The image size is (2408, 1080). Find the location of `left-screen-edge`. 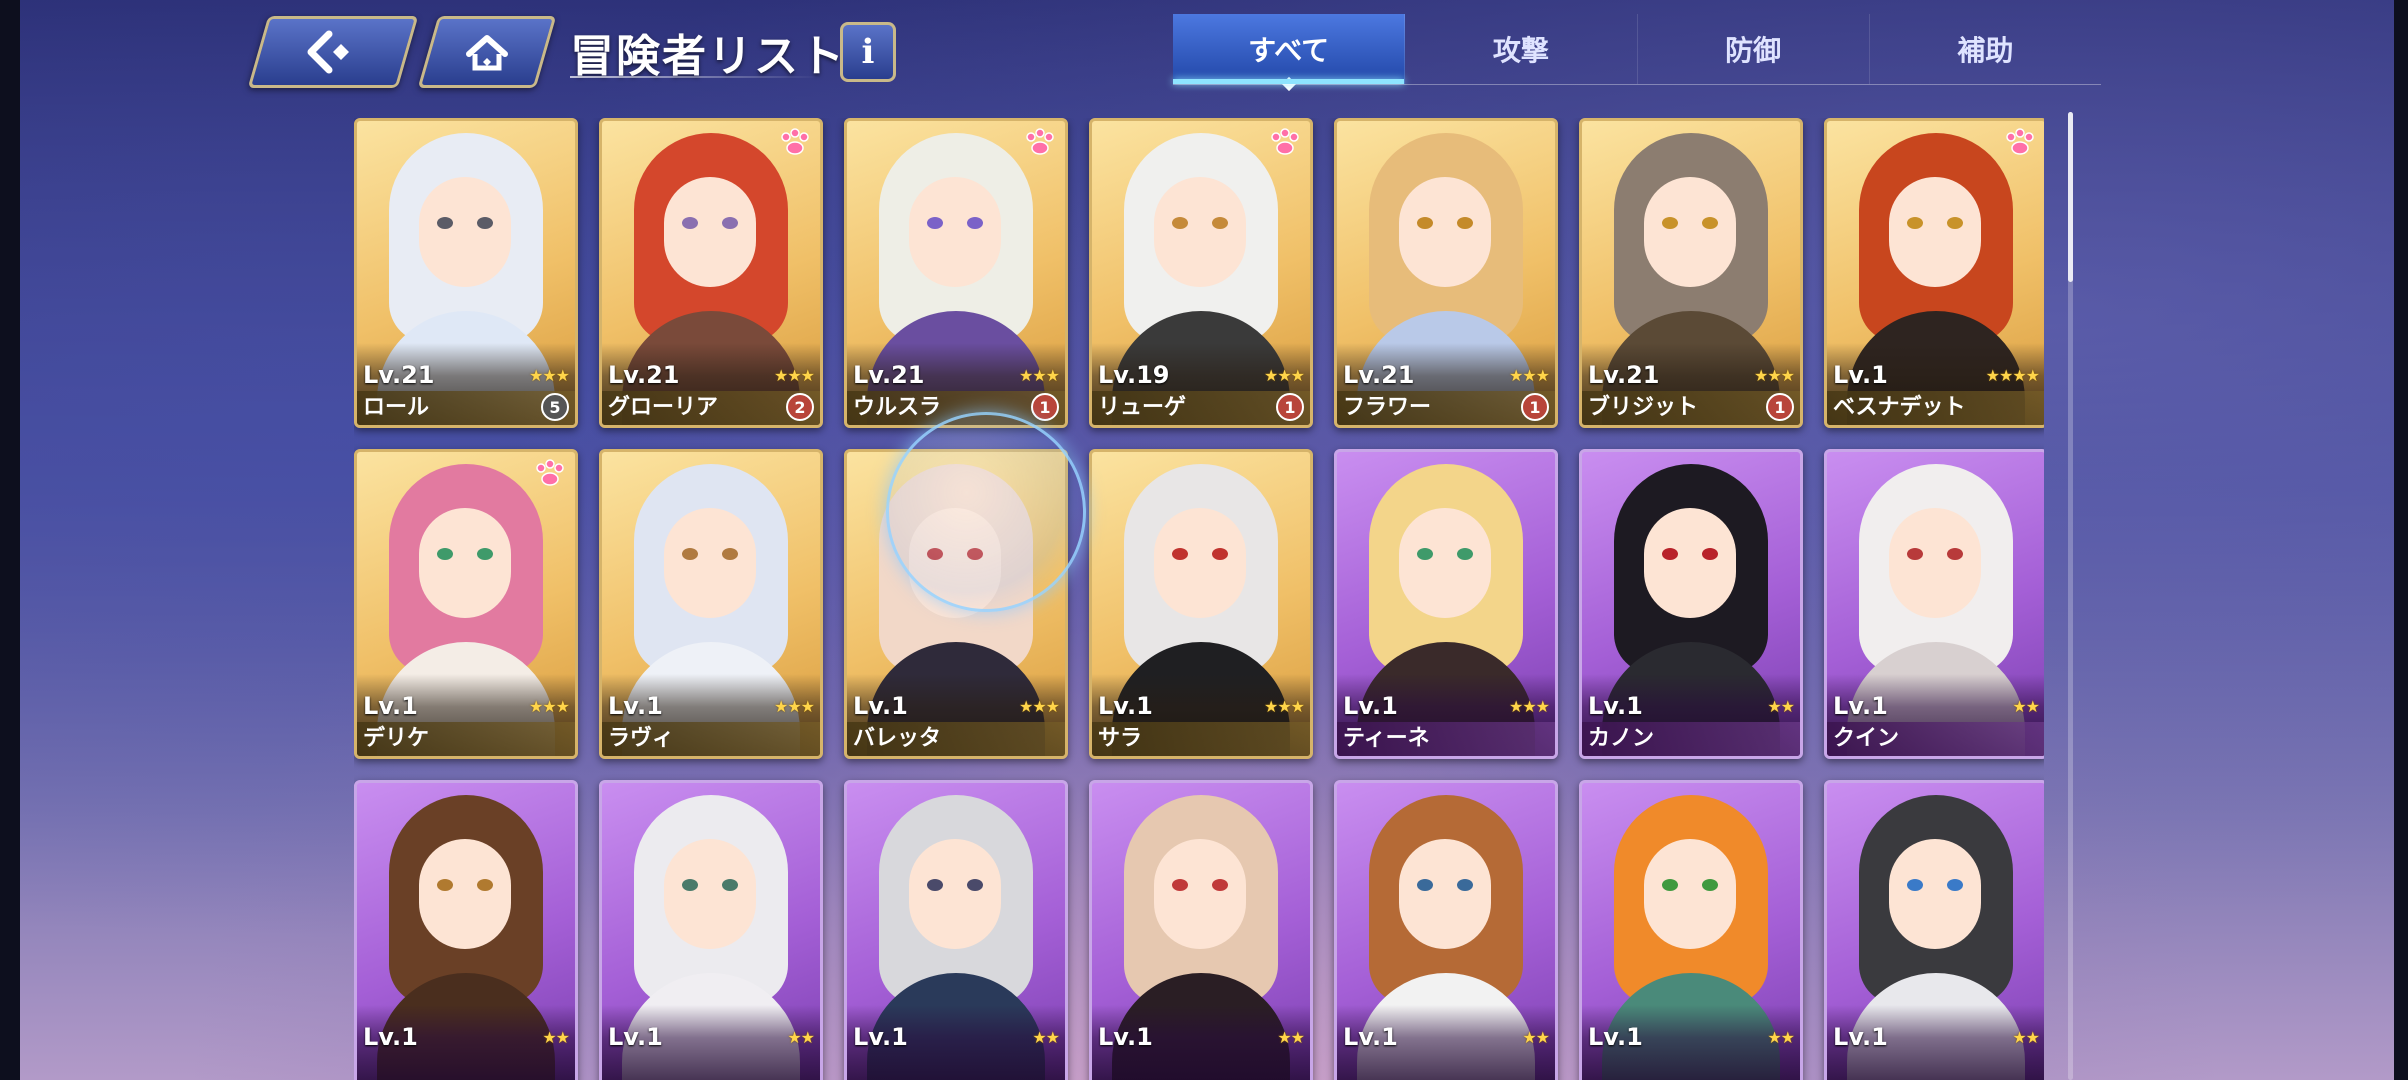

left-screen-edge is located at coordinates (10, 540).